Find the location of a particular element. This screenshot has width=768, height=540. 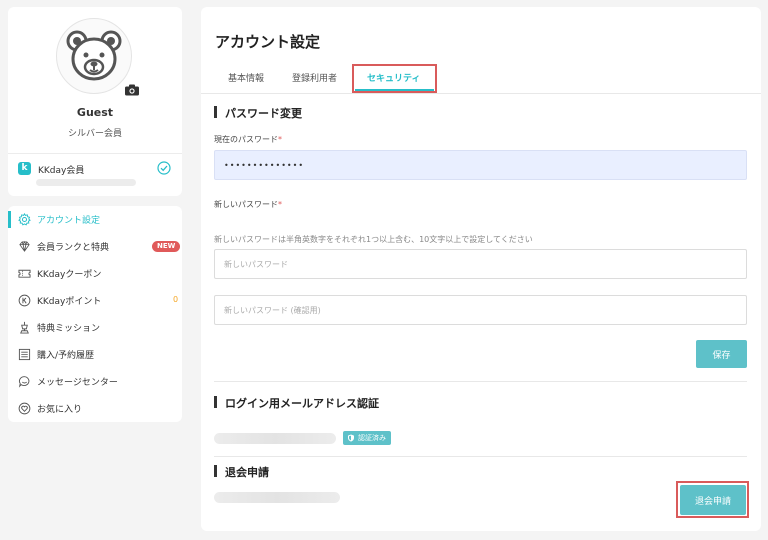

menu-item-favorites: お気に入り is located at coordinates (95, 408).